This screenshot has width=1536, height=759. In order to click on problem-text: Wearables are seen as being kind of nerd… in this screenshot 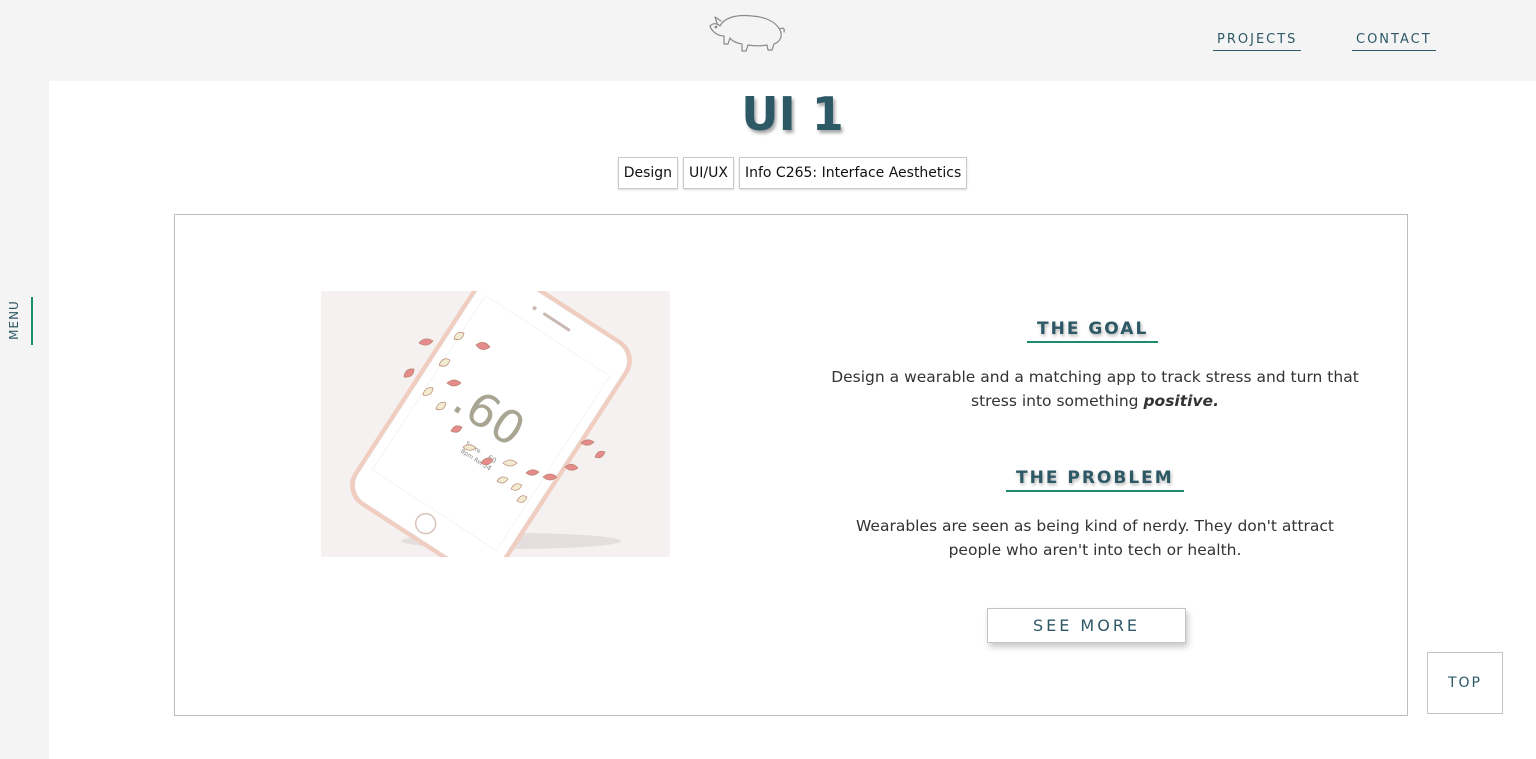, I will do `click(1095, 538)`.